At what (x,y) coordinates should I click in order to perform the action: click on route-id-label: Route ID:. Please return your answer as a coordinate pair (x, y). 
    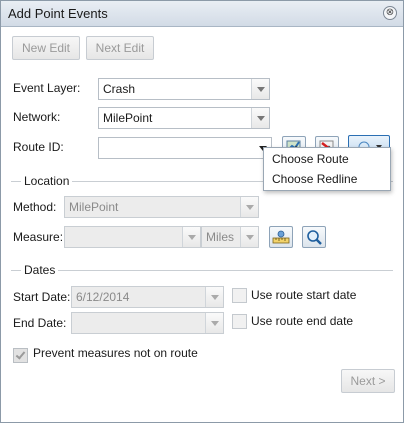
    Looking at the image, I should click on (38, 147).